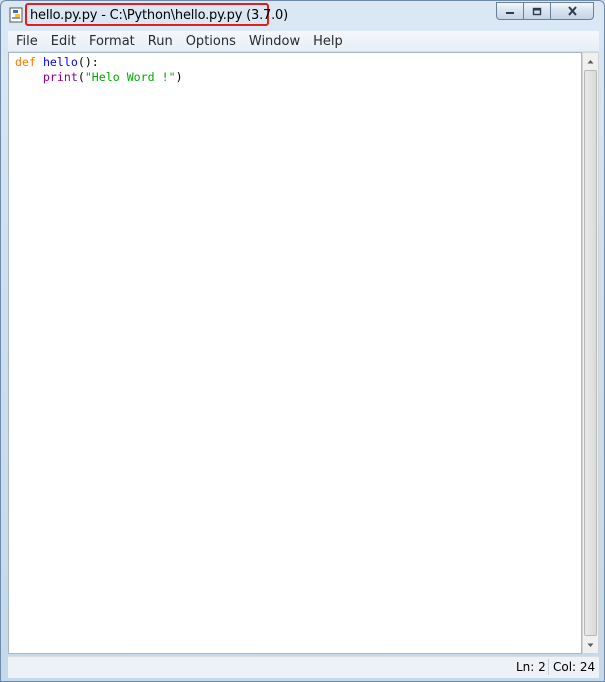  What do you see at coordinates (60, 62) in the screenshot?
I see `function-name-token: hello` at bounding box center [60, 62].